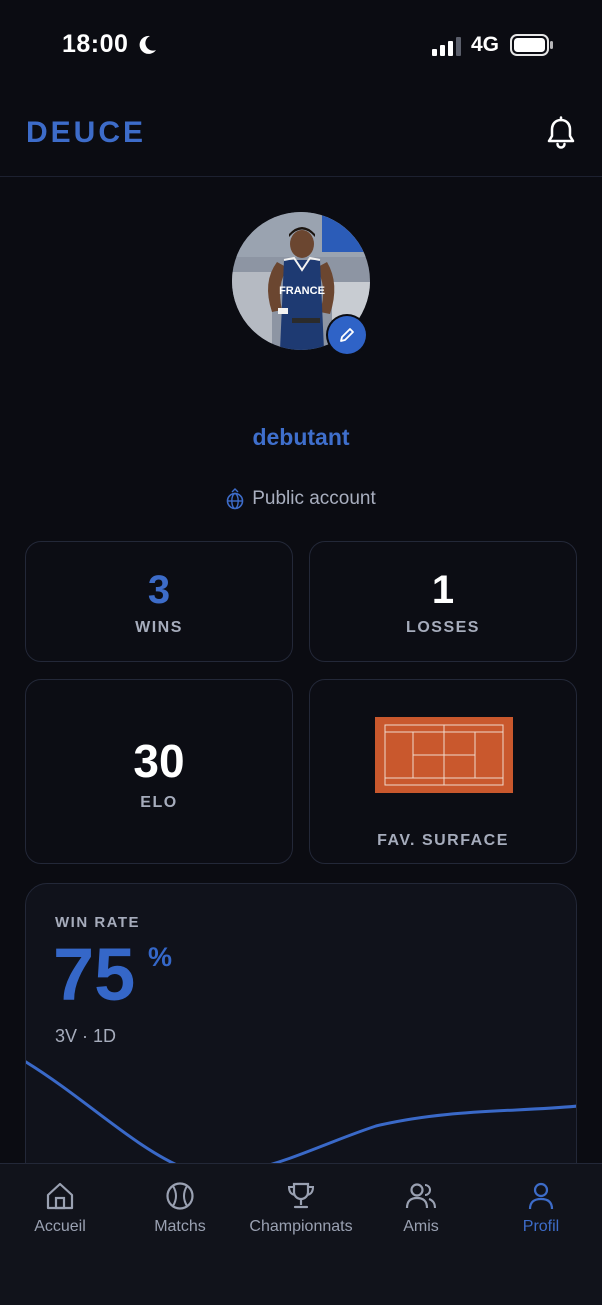  I want to click on win-rate-label: WIN RATE, so click(98, 922).